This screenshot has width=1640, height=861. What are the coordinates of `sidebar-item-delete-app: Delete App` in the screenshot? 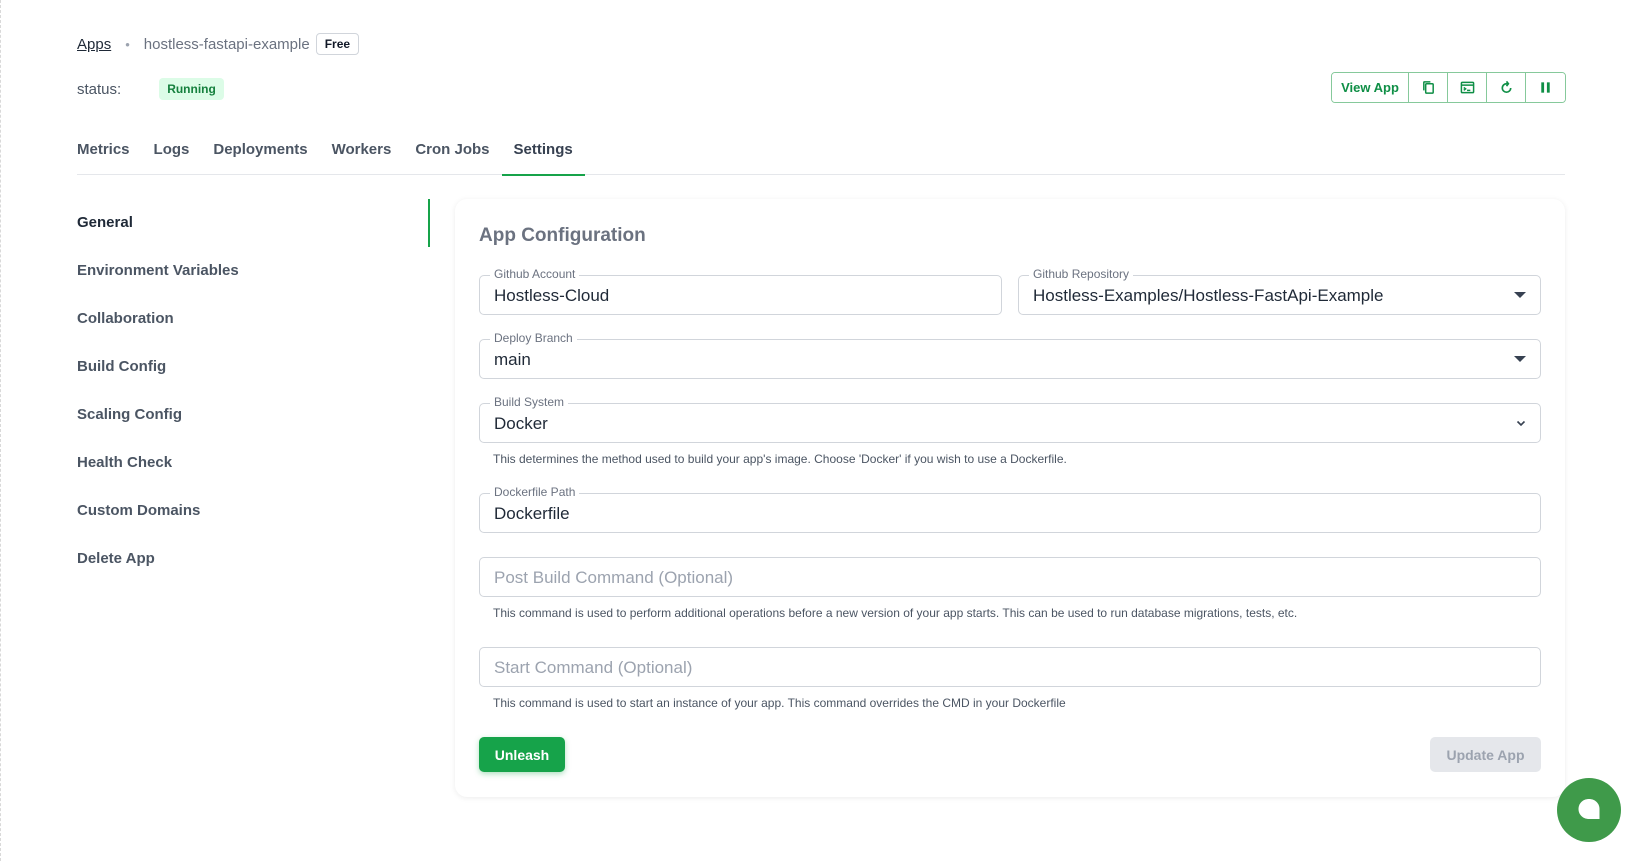 It's located at (116, 558).